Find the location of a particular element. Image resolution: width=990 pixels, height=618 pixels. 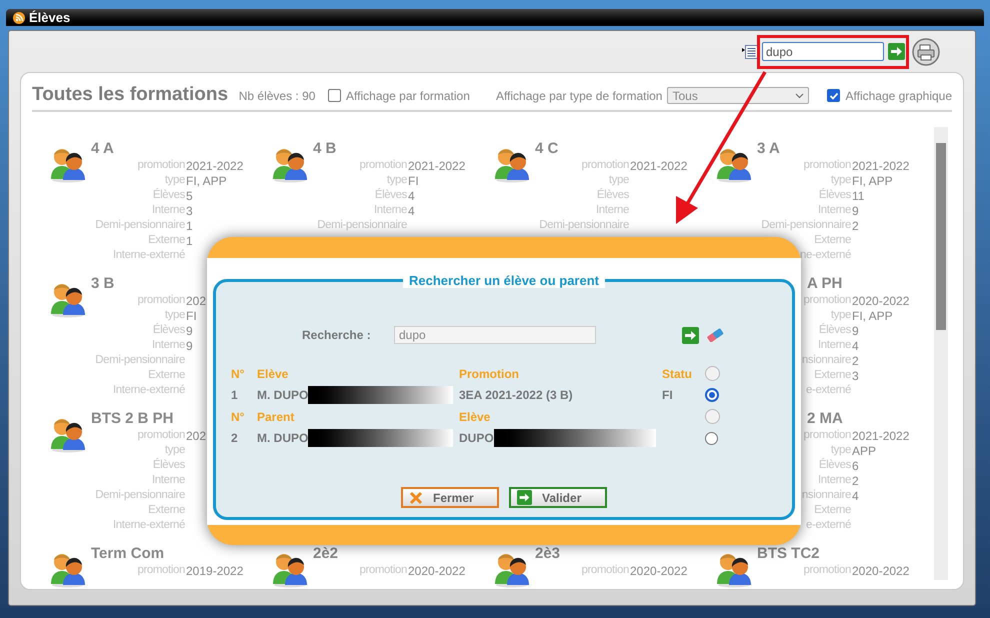

field-value: 5 is located at coordinates (189, 196).